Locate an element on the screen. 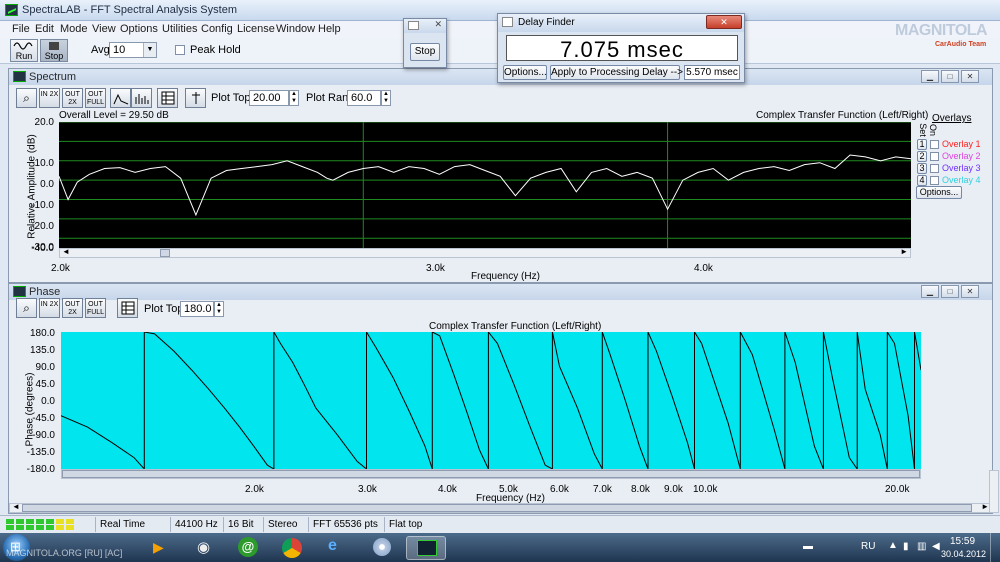  spectrum-plot-top-spinner: ▲ ▼ is located at coordinates (294, 98).